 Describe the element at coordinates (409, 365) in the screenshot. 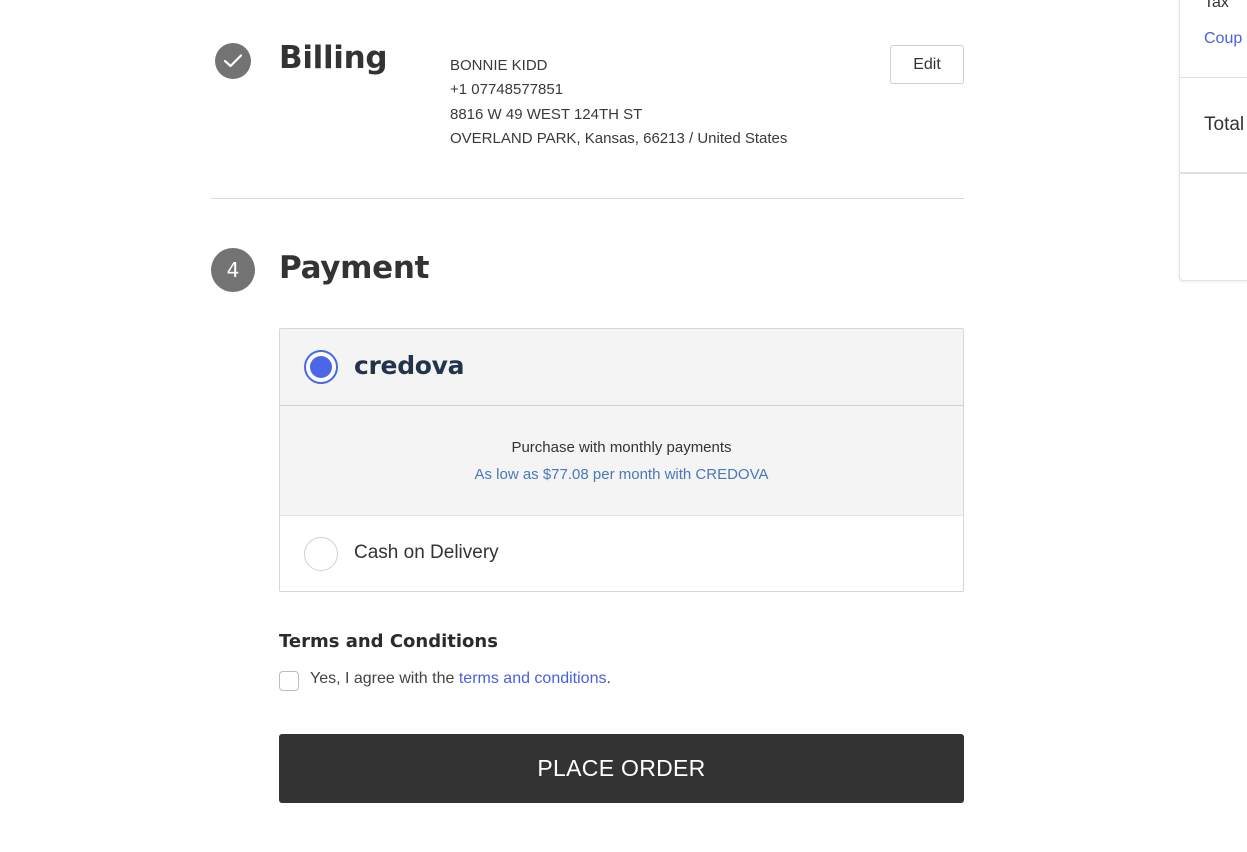

I see `credova-logo: credova` at that location.